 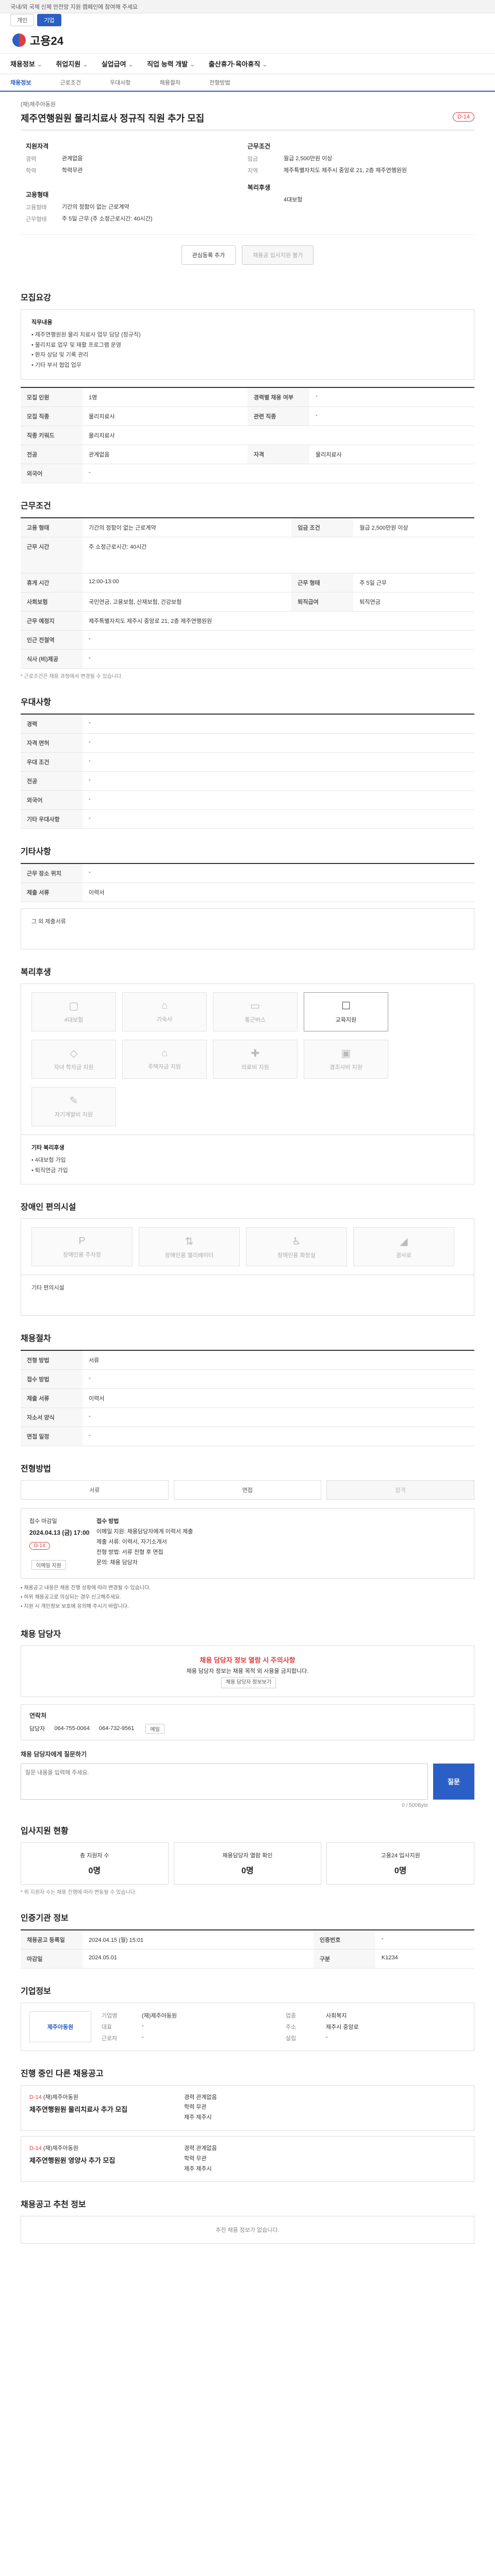 I want to click on switch-personal: 개인, so click(x=23, y=20).